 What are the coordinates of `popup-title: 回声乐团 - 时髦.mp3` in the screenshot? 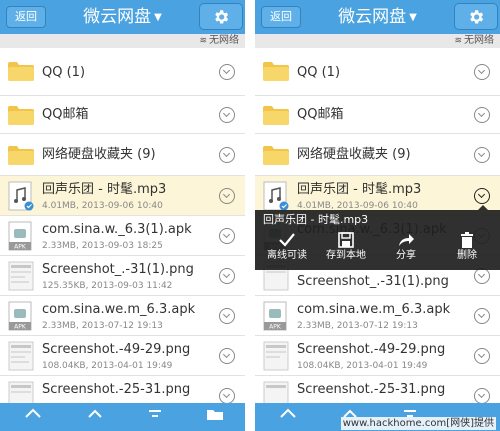 It's located at (316, 219).